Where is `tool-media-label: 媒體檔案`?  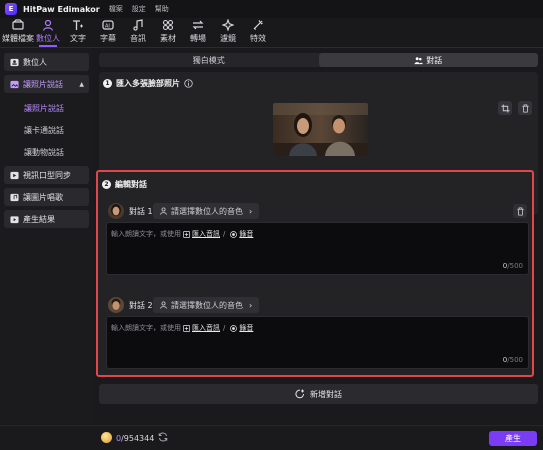 tool-media-label: 媒體檔案 is located at coordinates (18, 38).